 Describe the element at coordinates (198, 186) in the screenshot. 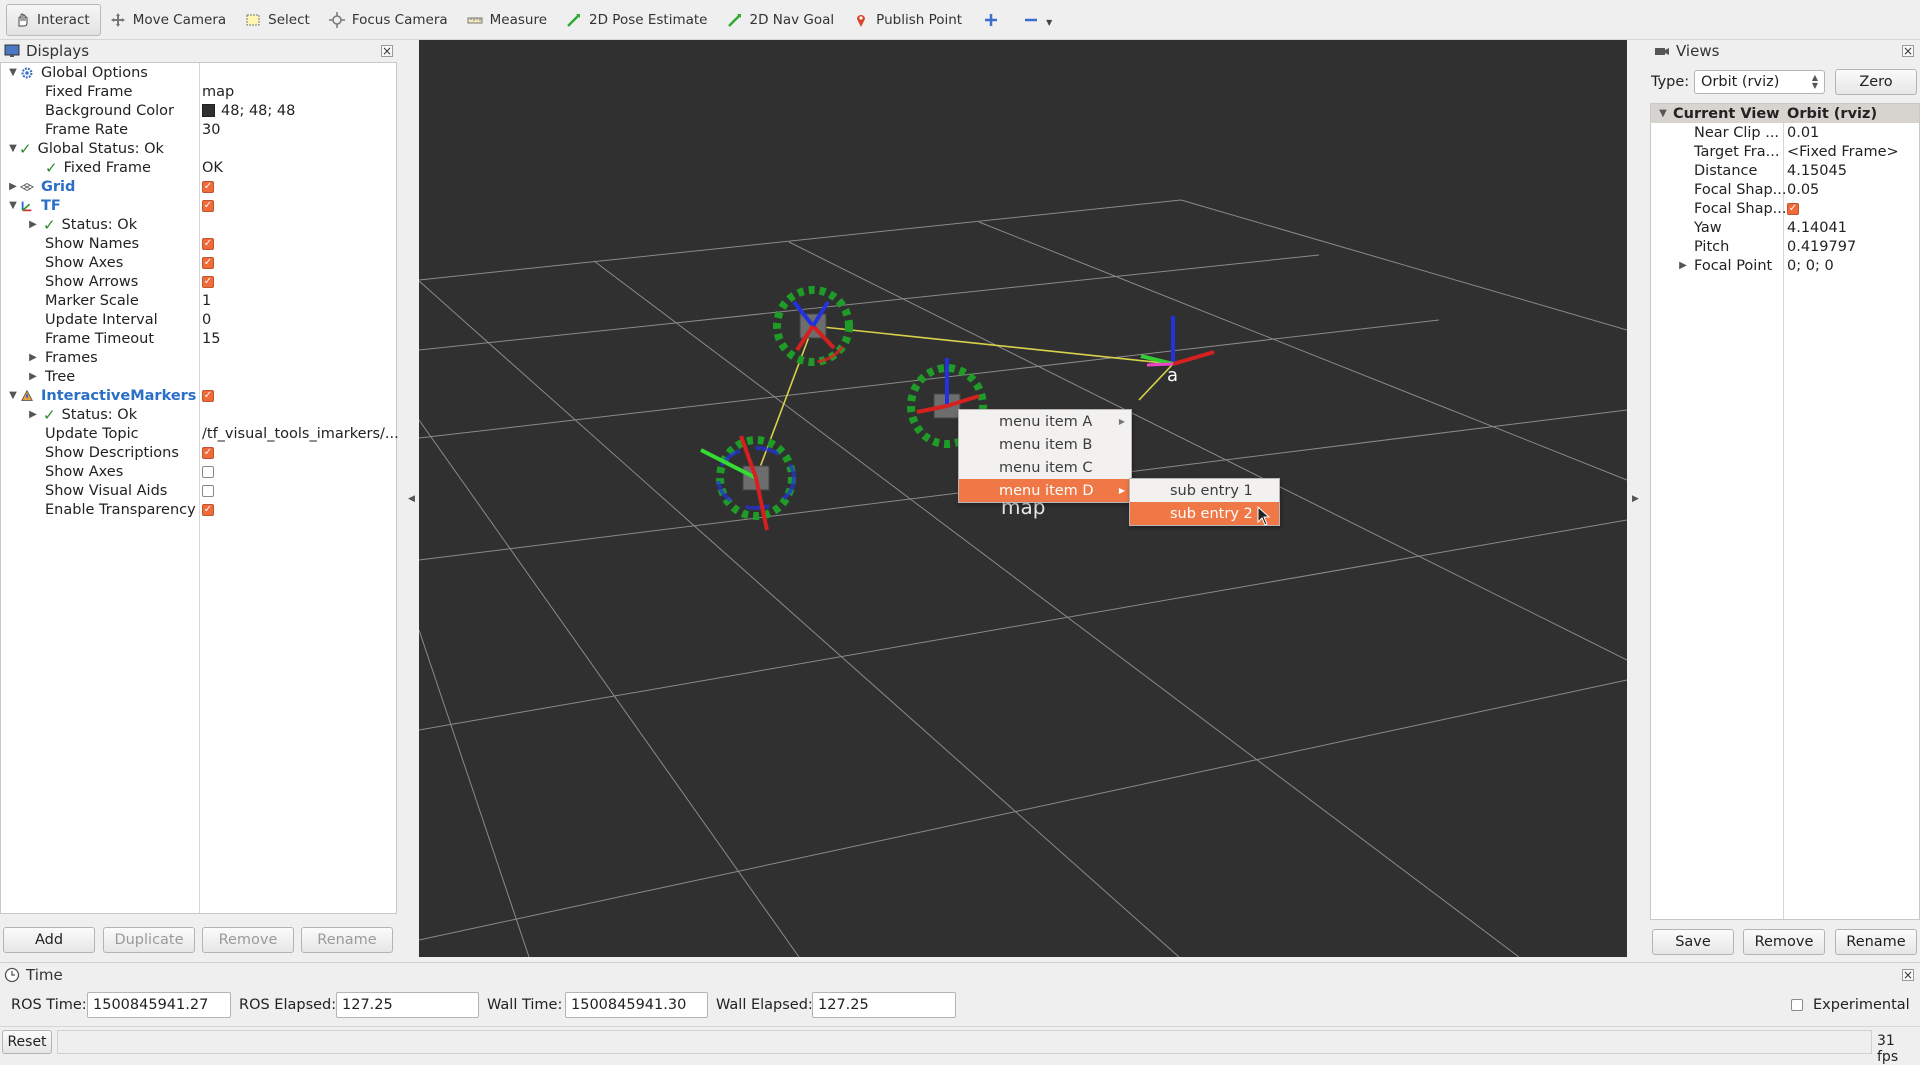

I see `tree-row-grid: ▶ Grid` at that location.